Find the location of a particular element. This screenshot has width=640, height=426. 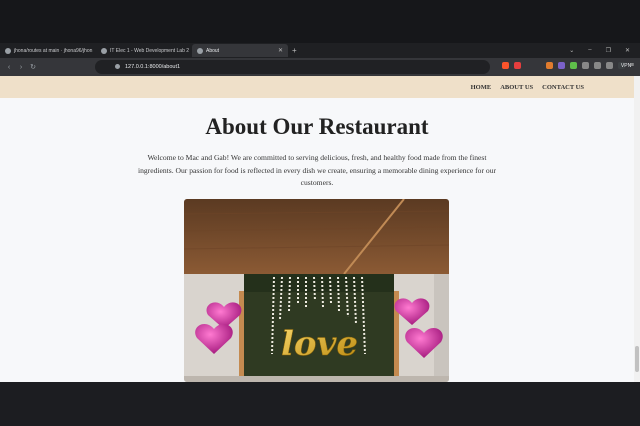

brave-shield-icon is located at coordinates (505, 65).